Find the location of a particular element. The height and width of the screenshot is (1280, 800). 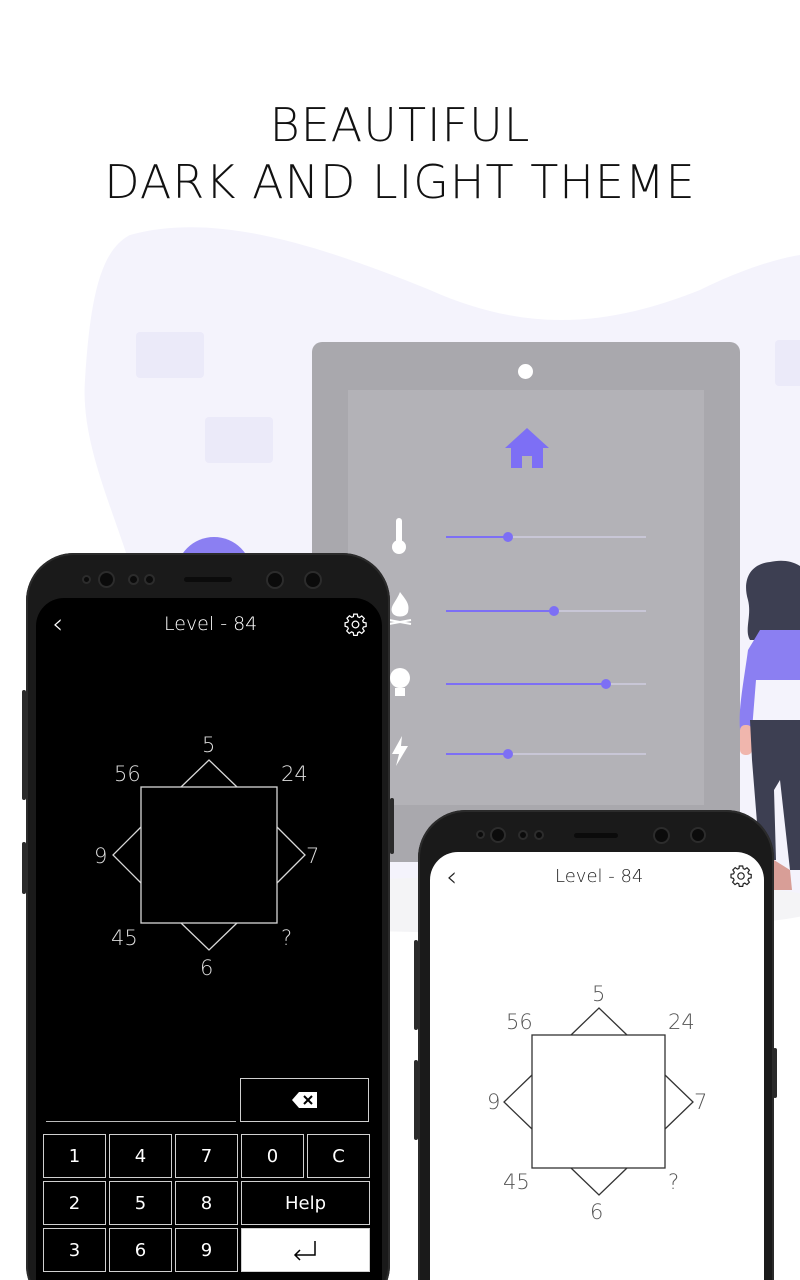

light-slider is located at coordinates (546, 684).